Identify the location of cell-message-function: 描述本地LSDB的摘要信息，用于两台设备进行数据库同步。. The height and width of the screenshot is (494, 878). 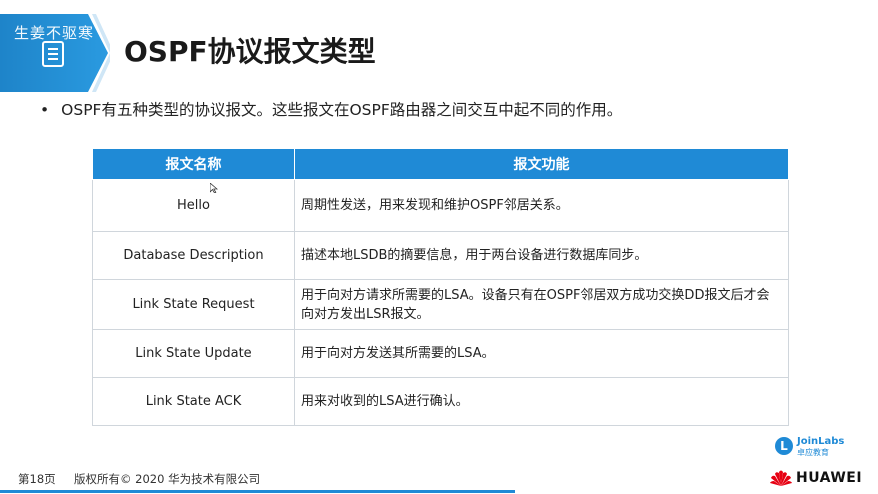
(541, 255).